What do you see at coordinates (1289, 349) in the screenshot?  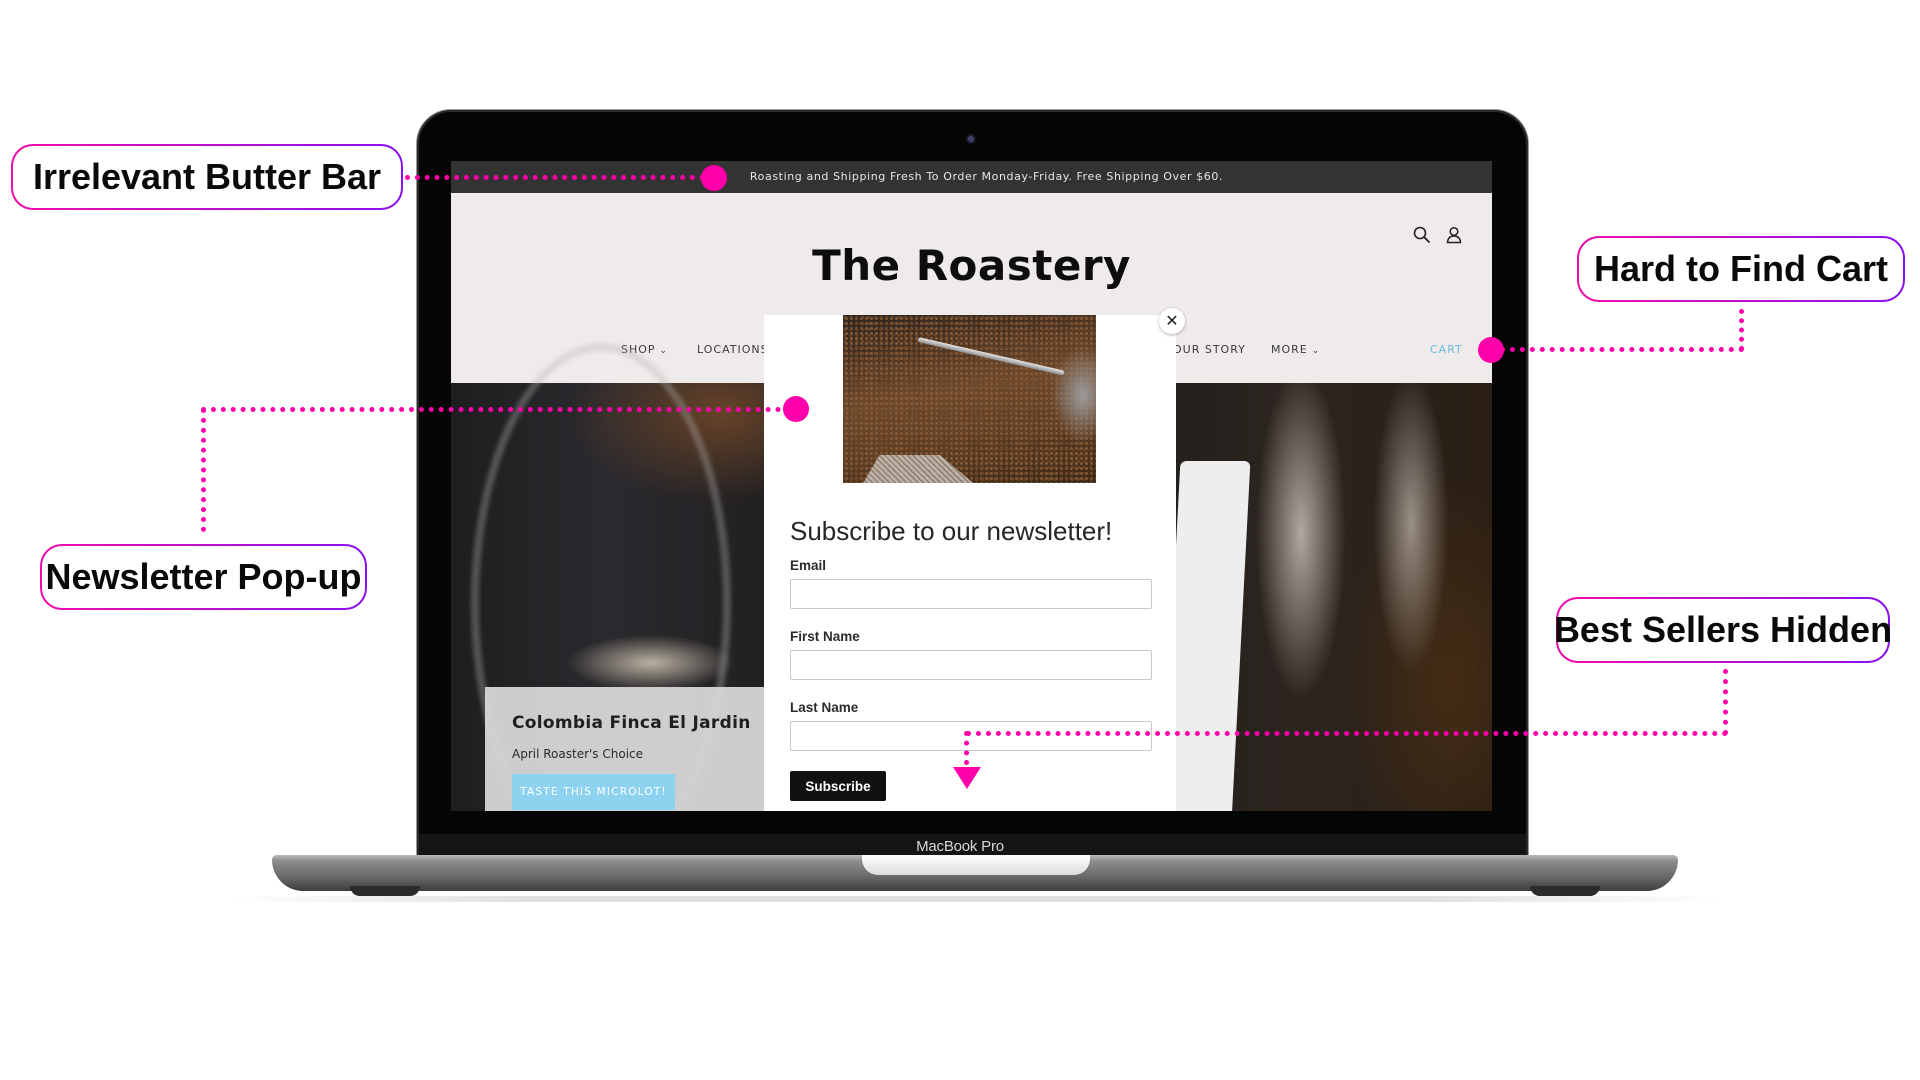 I see `nav-label: MORE` at bounding box center [1289, 349].